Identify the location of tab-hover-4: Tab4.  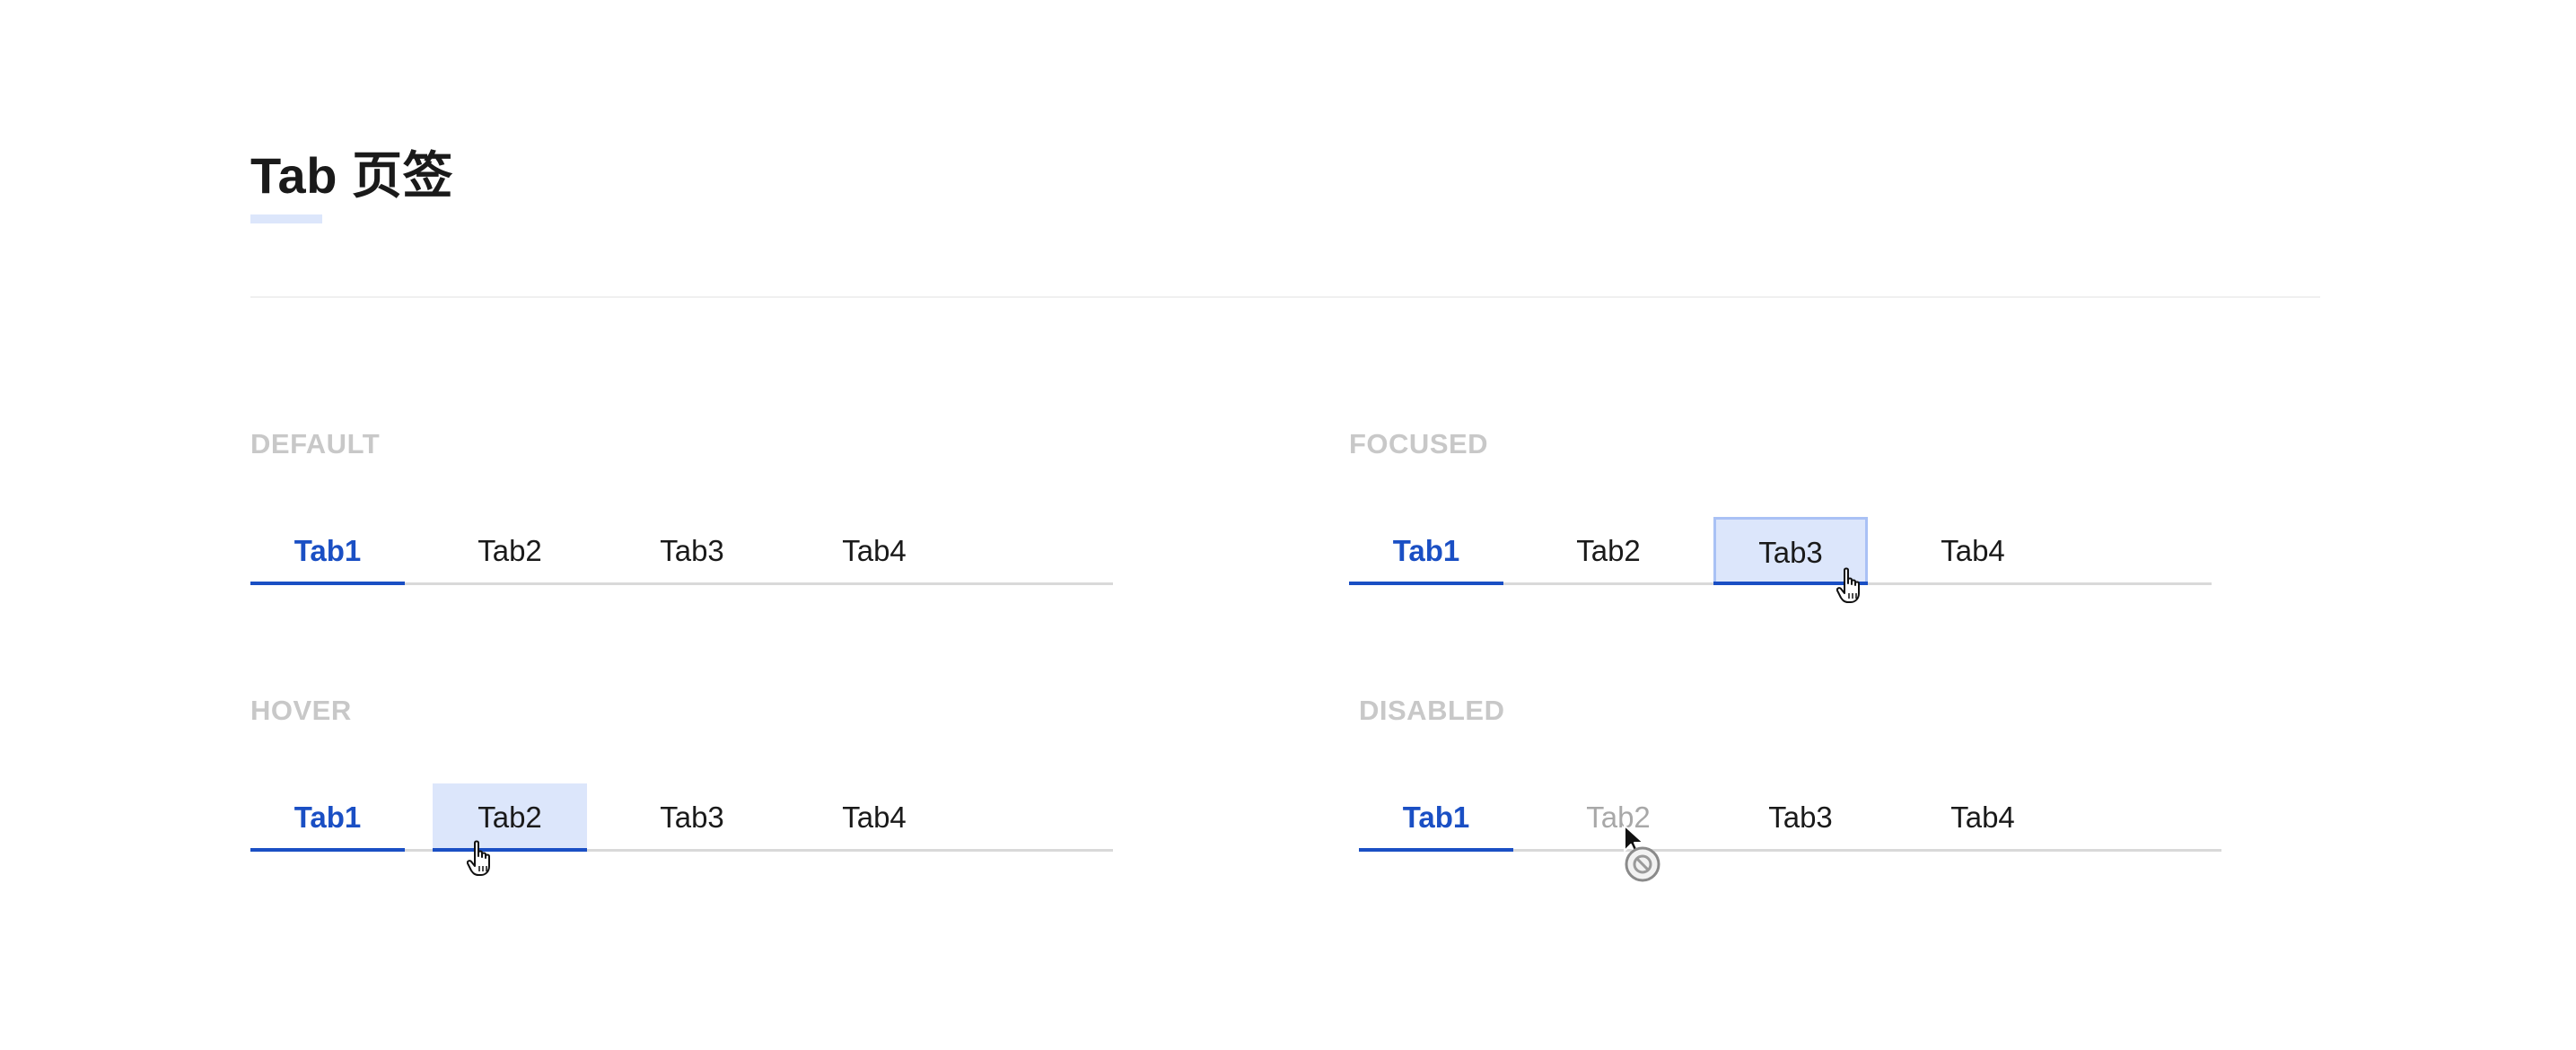
(874, 817).